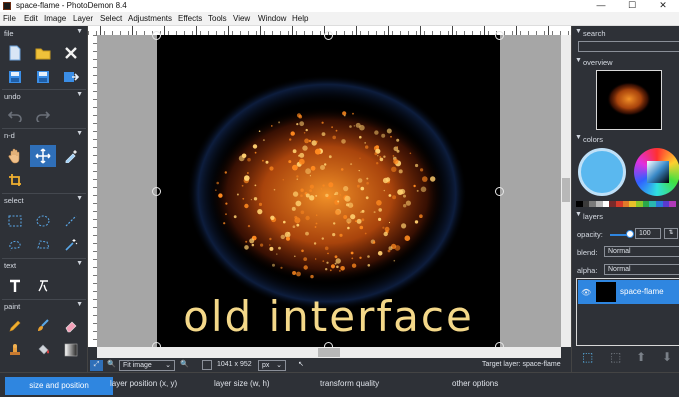 The image size is (679, 397). What do you see at coordinates (602, 172) in the screenshot?
I see `primary-color-swatch` at bounding box center [602, 172].